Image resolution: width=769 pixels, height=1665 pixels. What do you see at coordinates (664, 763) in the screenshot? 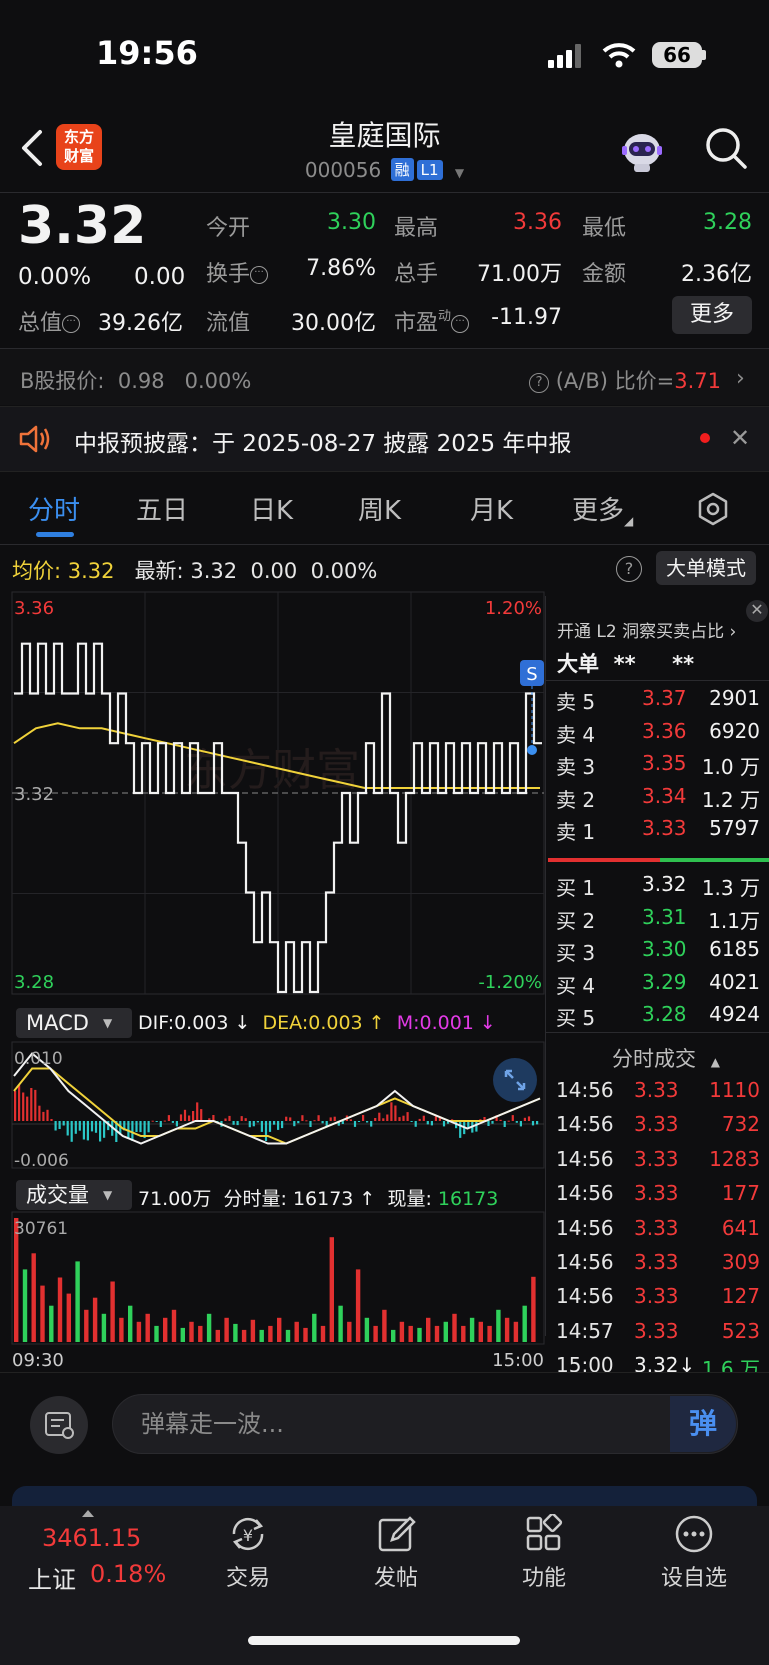
I see `ask-price: 3.35` at bounding box center [664, 763].